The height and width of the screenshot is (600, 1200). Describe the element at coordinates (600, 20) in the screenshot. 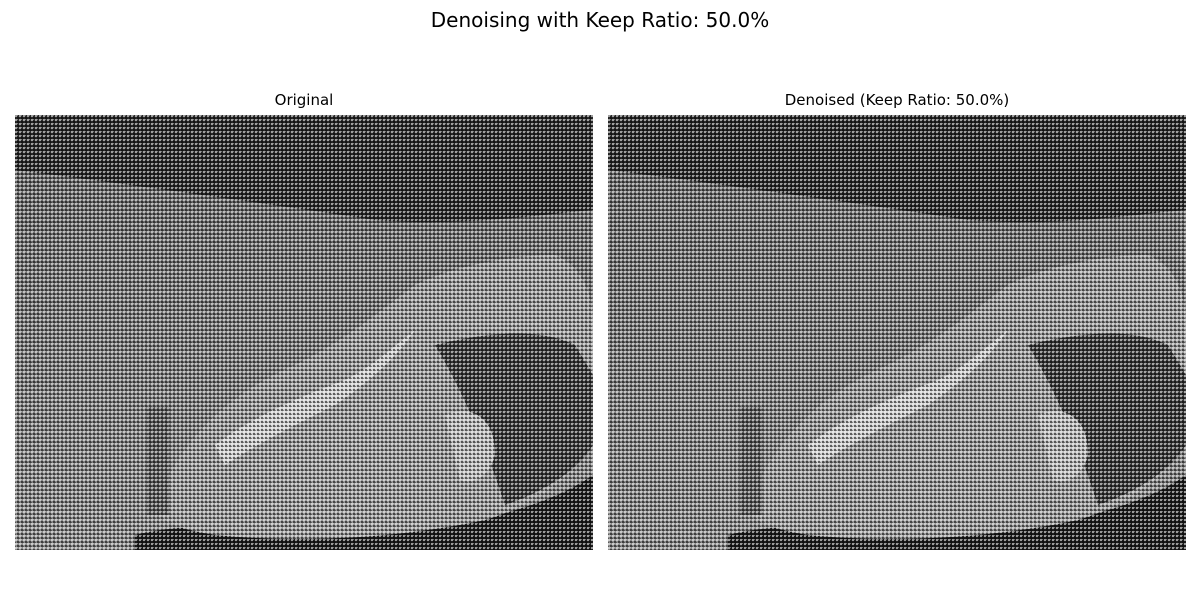

I see `figure-title: Denoising with Keep Ratio: 50.0%` at that location.